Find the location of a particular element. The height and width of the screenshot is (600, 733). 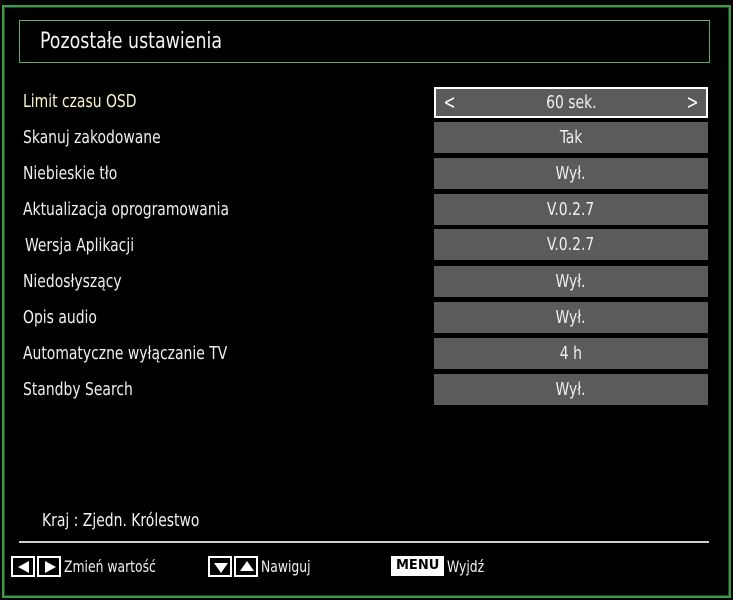

setting-value-software-update: V.0.2.7 is located at coordinates (571, 209).